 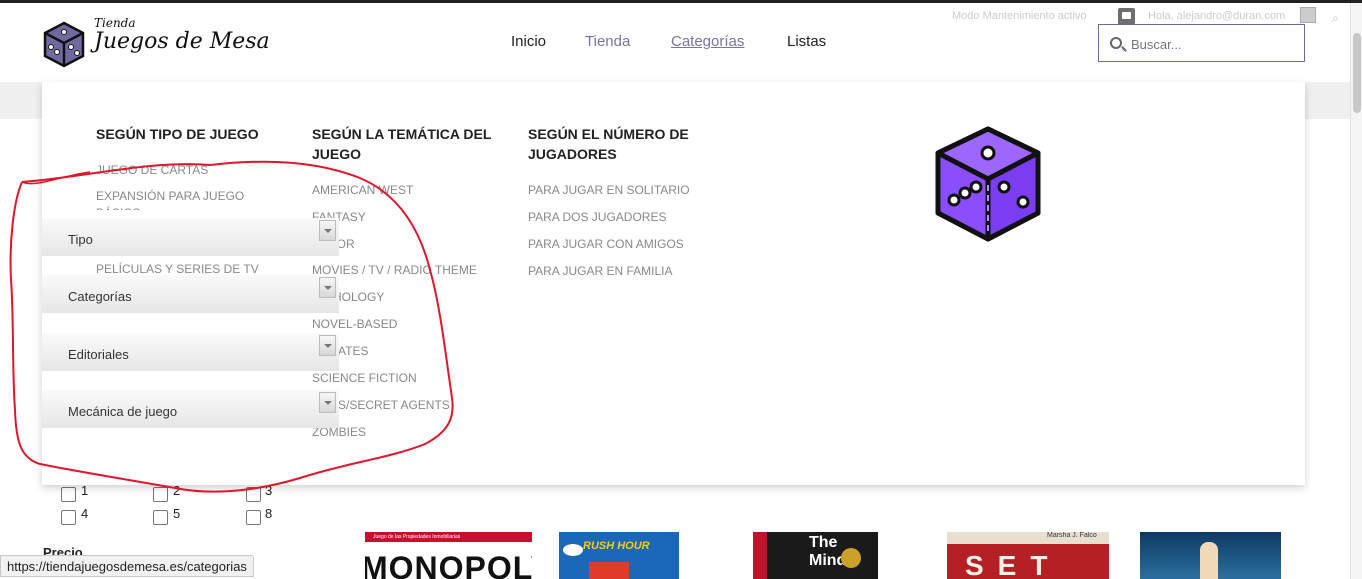 I want to click on product-box-strip, so click(x=760, y=555).